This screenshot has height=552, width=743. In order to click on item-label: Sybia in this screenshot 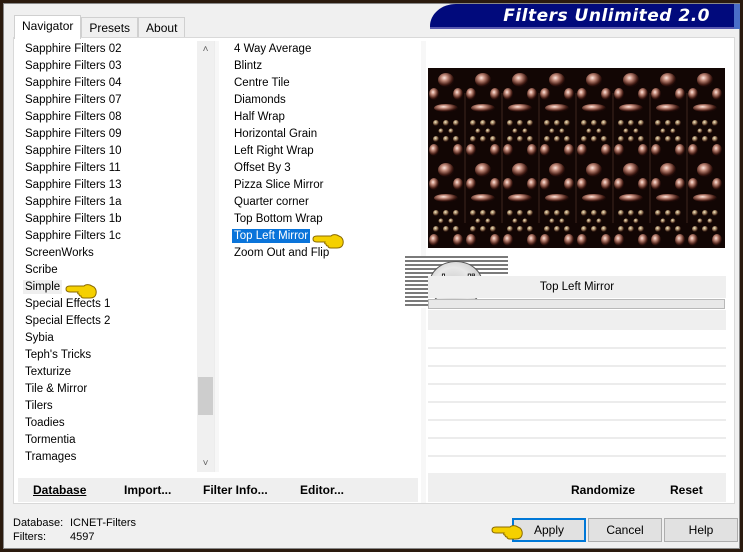, I will do `click(39, 338)`.